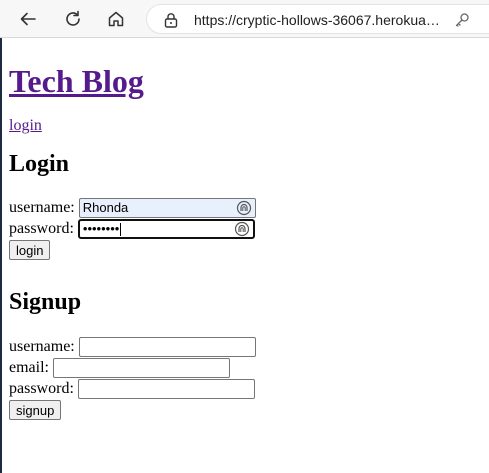 This screenshot has height=473, width=489. I want to click on home-button, so click(116, 19).